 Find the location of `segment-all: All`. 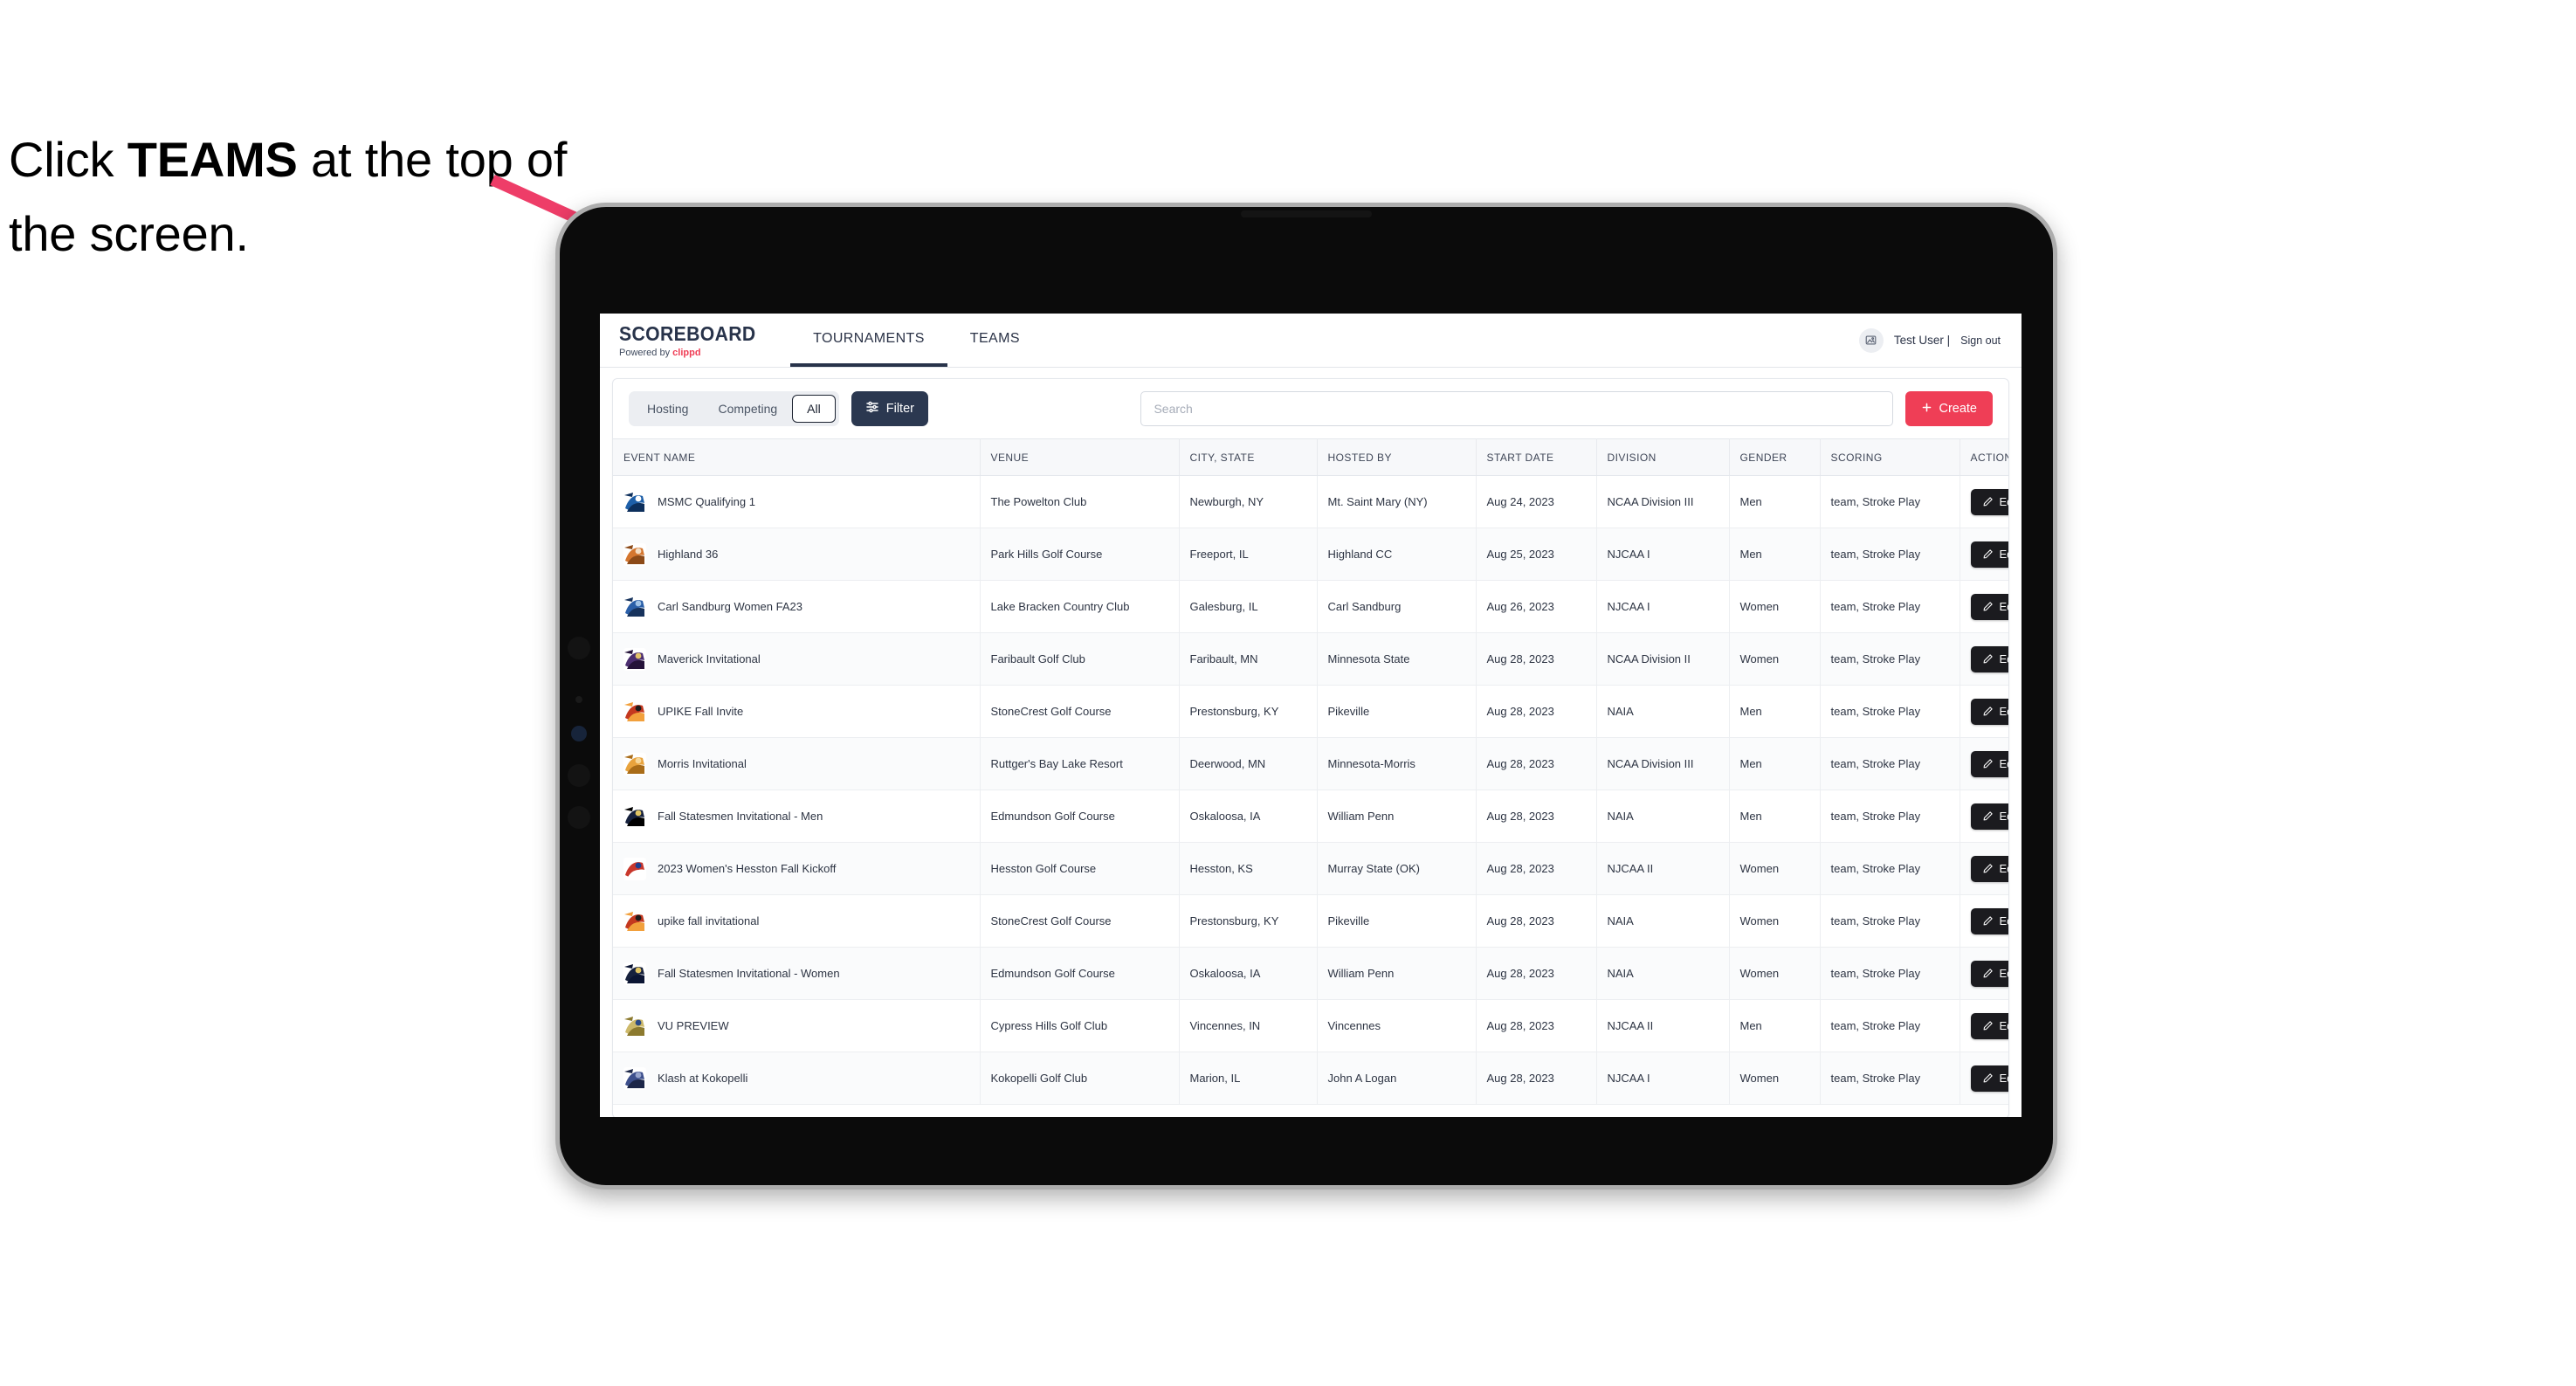

segment-all: All is located at coordinates (814, 409).